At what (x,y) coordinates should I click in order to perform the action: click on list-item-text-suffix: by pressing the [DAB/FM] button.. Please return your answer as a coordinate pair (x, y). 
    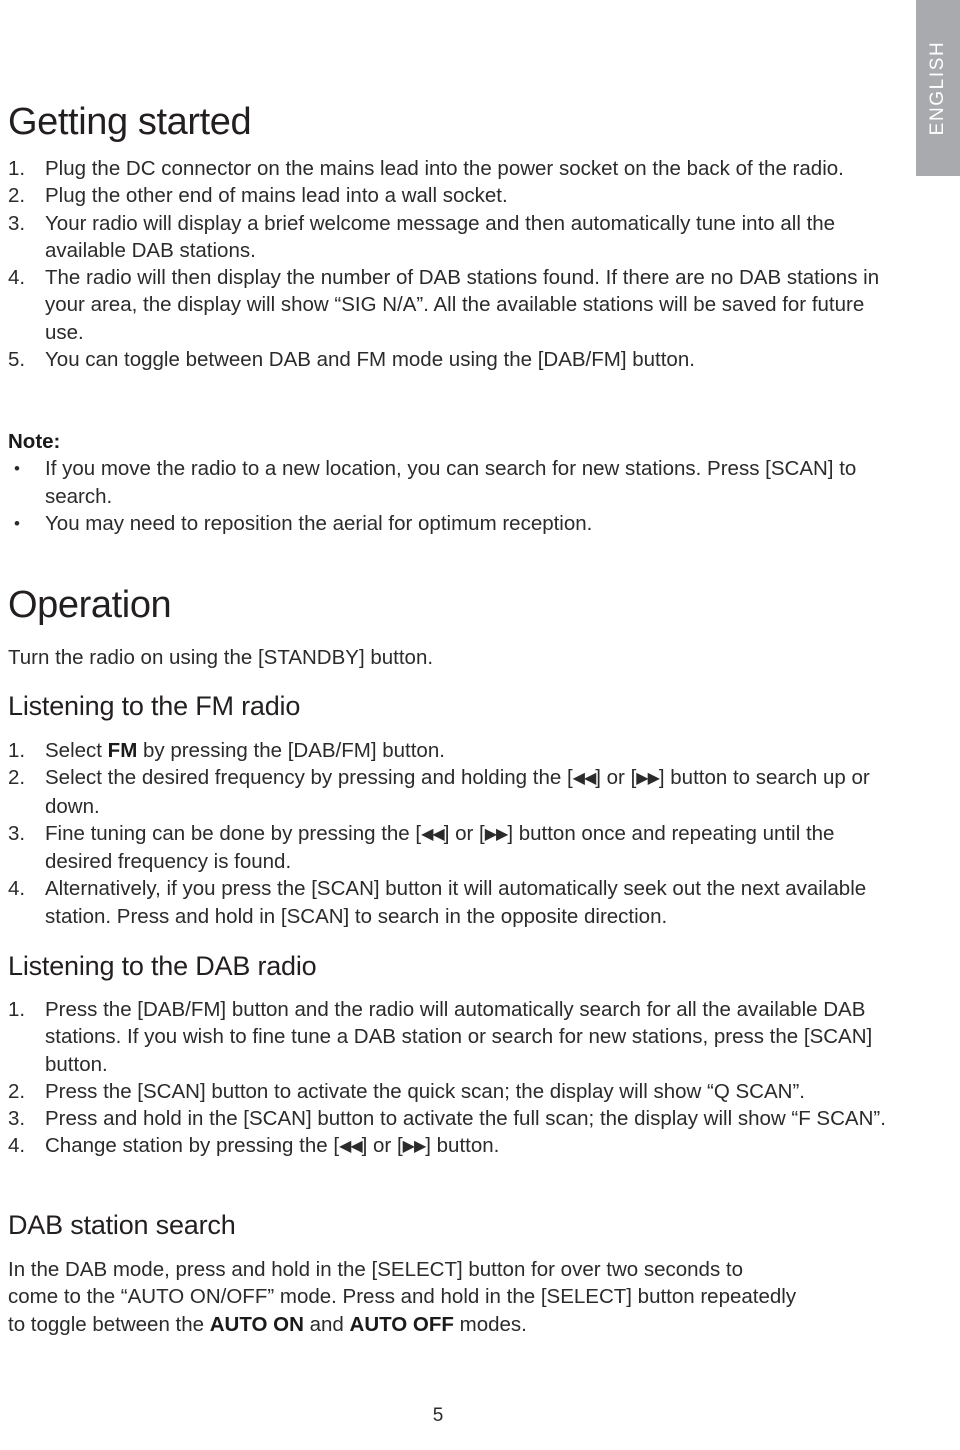
    Looking at the image, I should click on (291, 750).